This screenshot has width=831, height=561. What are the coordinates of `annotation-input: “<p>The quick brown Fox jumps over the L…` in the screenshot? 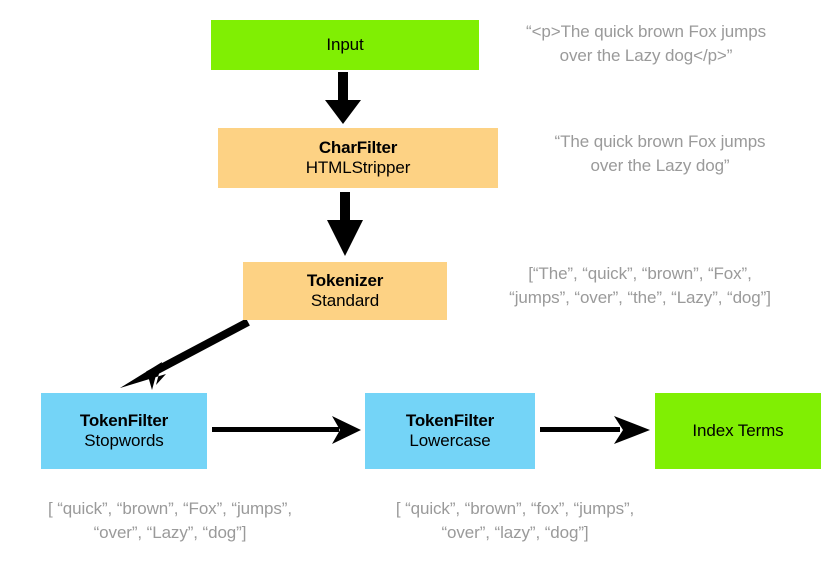 It's located at (646, 44).